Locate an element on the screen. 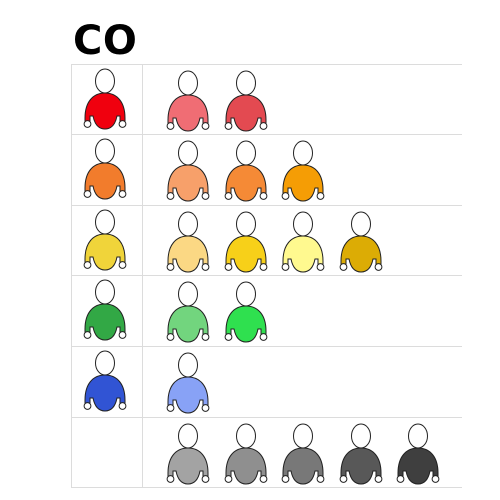  row-orange is located at coordinates (266, 169).